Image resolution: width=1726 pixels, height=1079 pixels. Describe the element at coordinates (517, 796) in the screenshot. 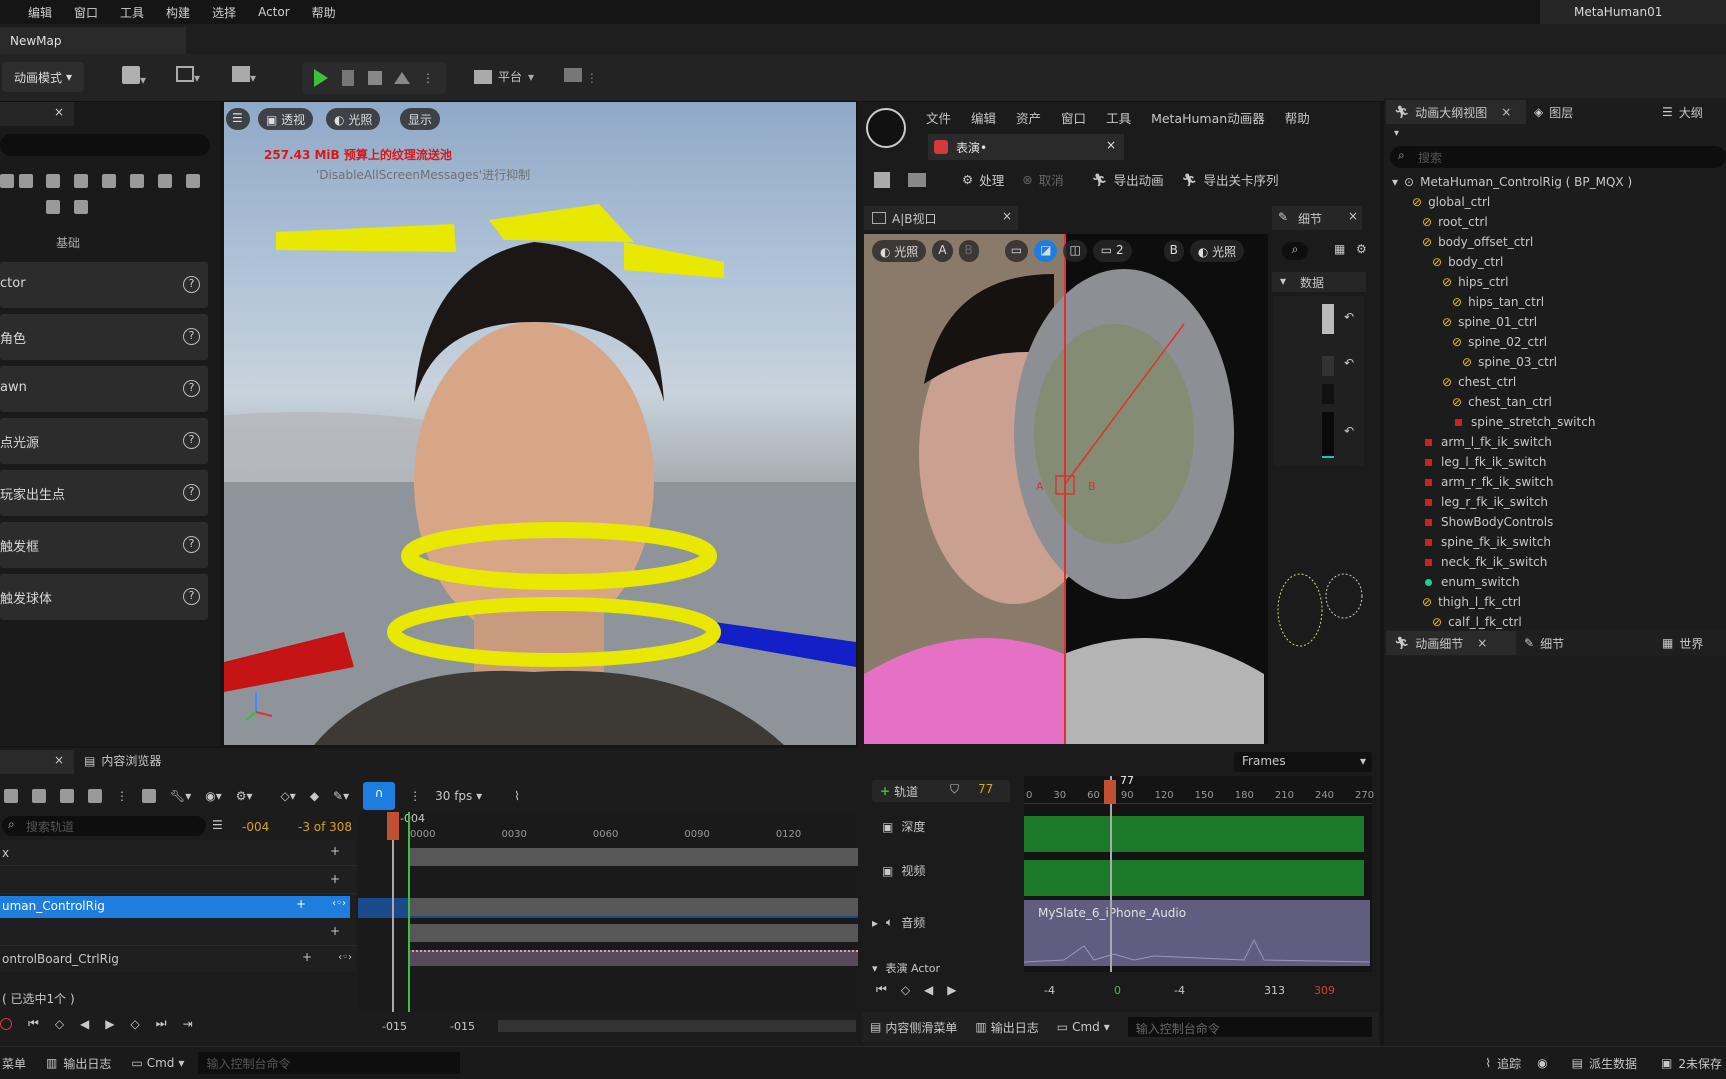

I see `curve-editor-icon: ⌇` at that location.